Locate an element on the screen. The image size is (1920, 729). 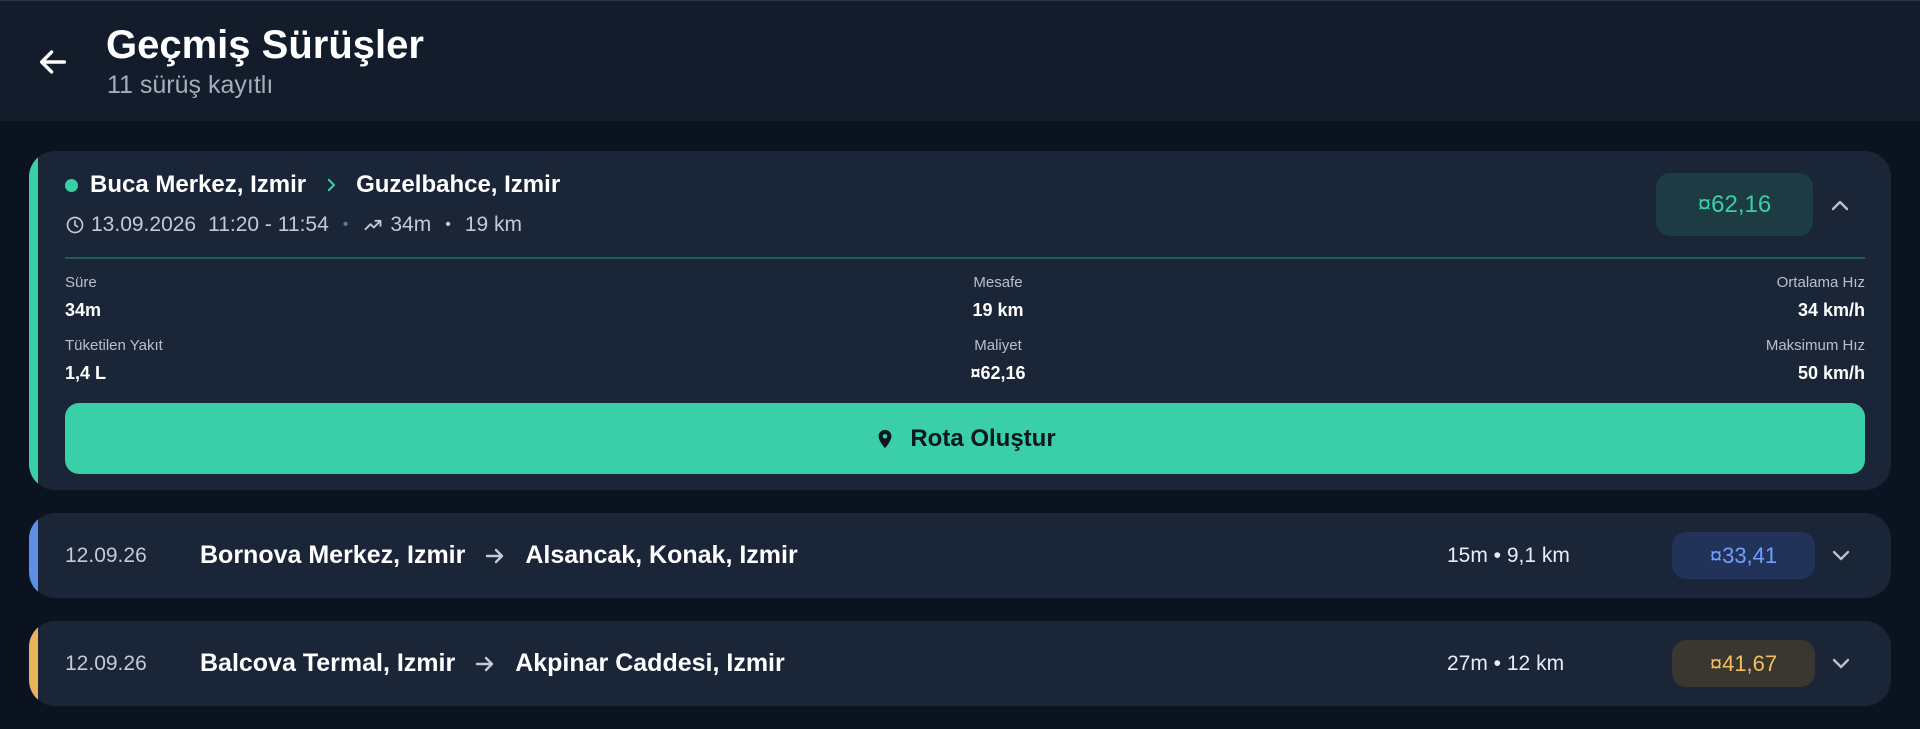
stat-value: 50 km/h is located at coordinates (1831, 373).